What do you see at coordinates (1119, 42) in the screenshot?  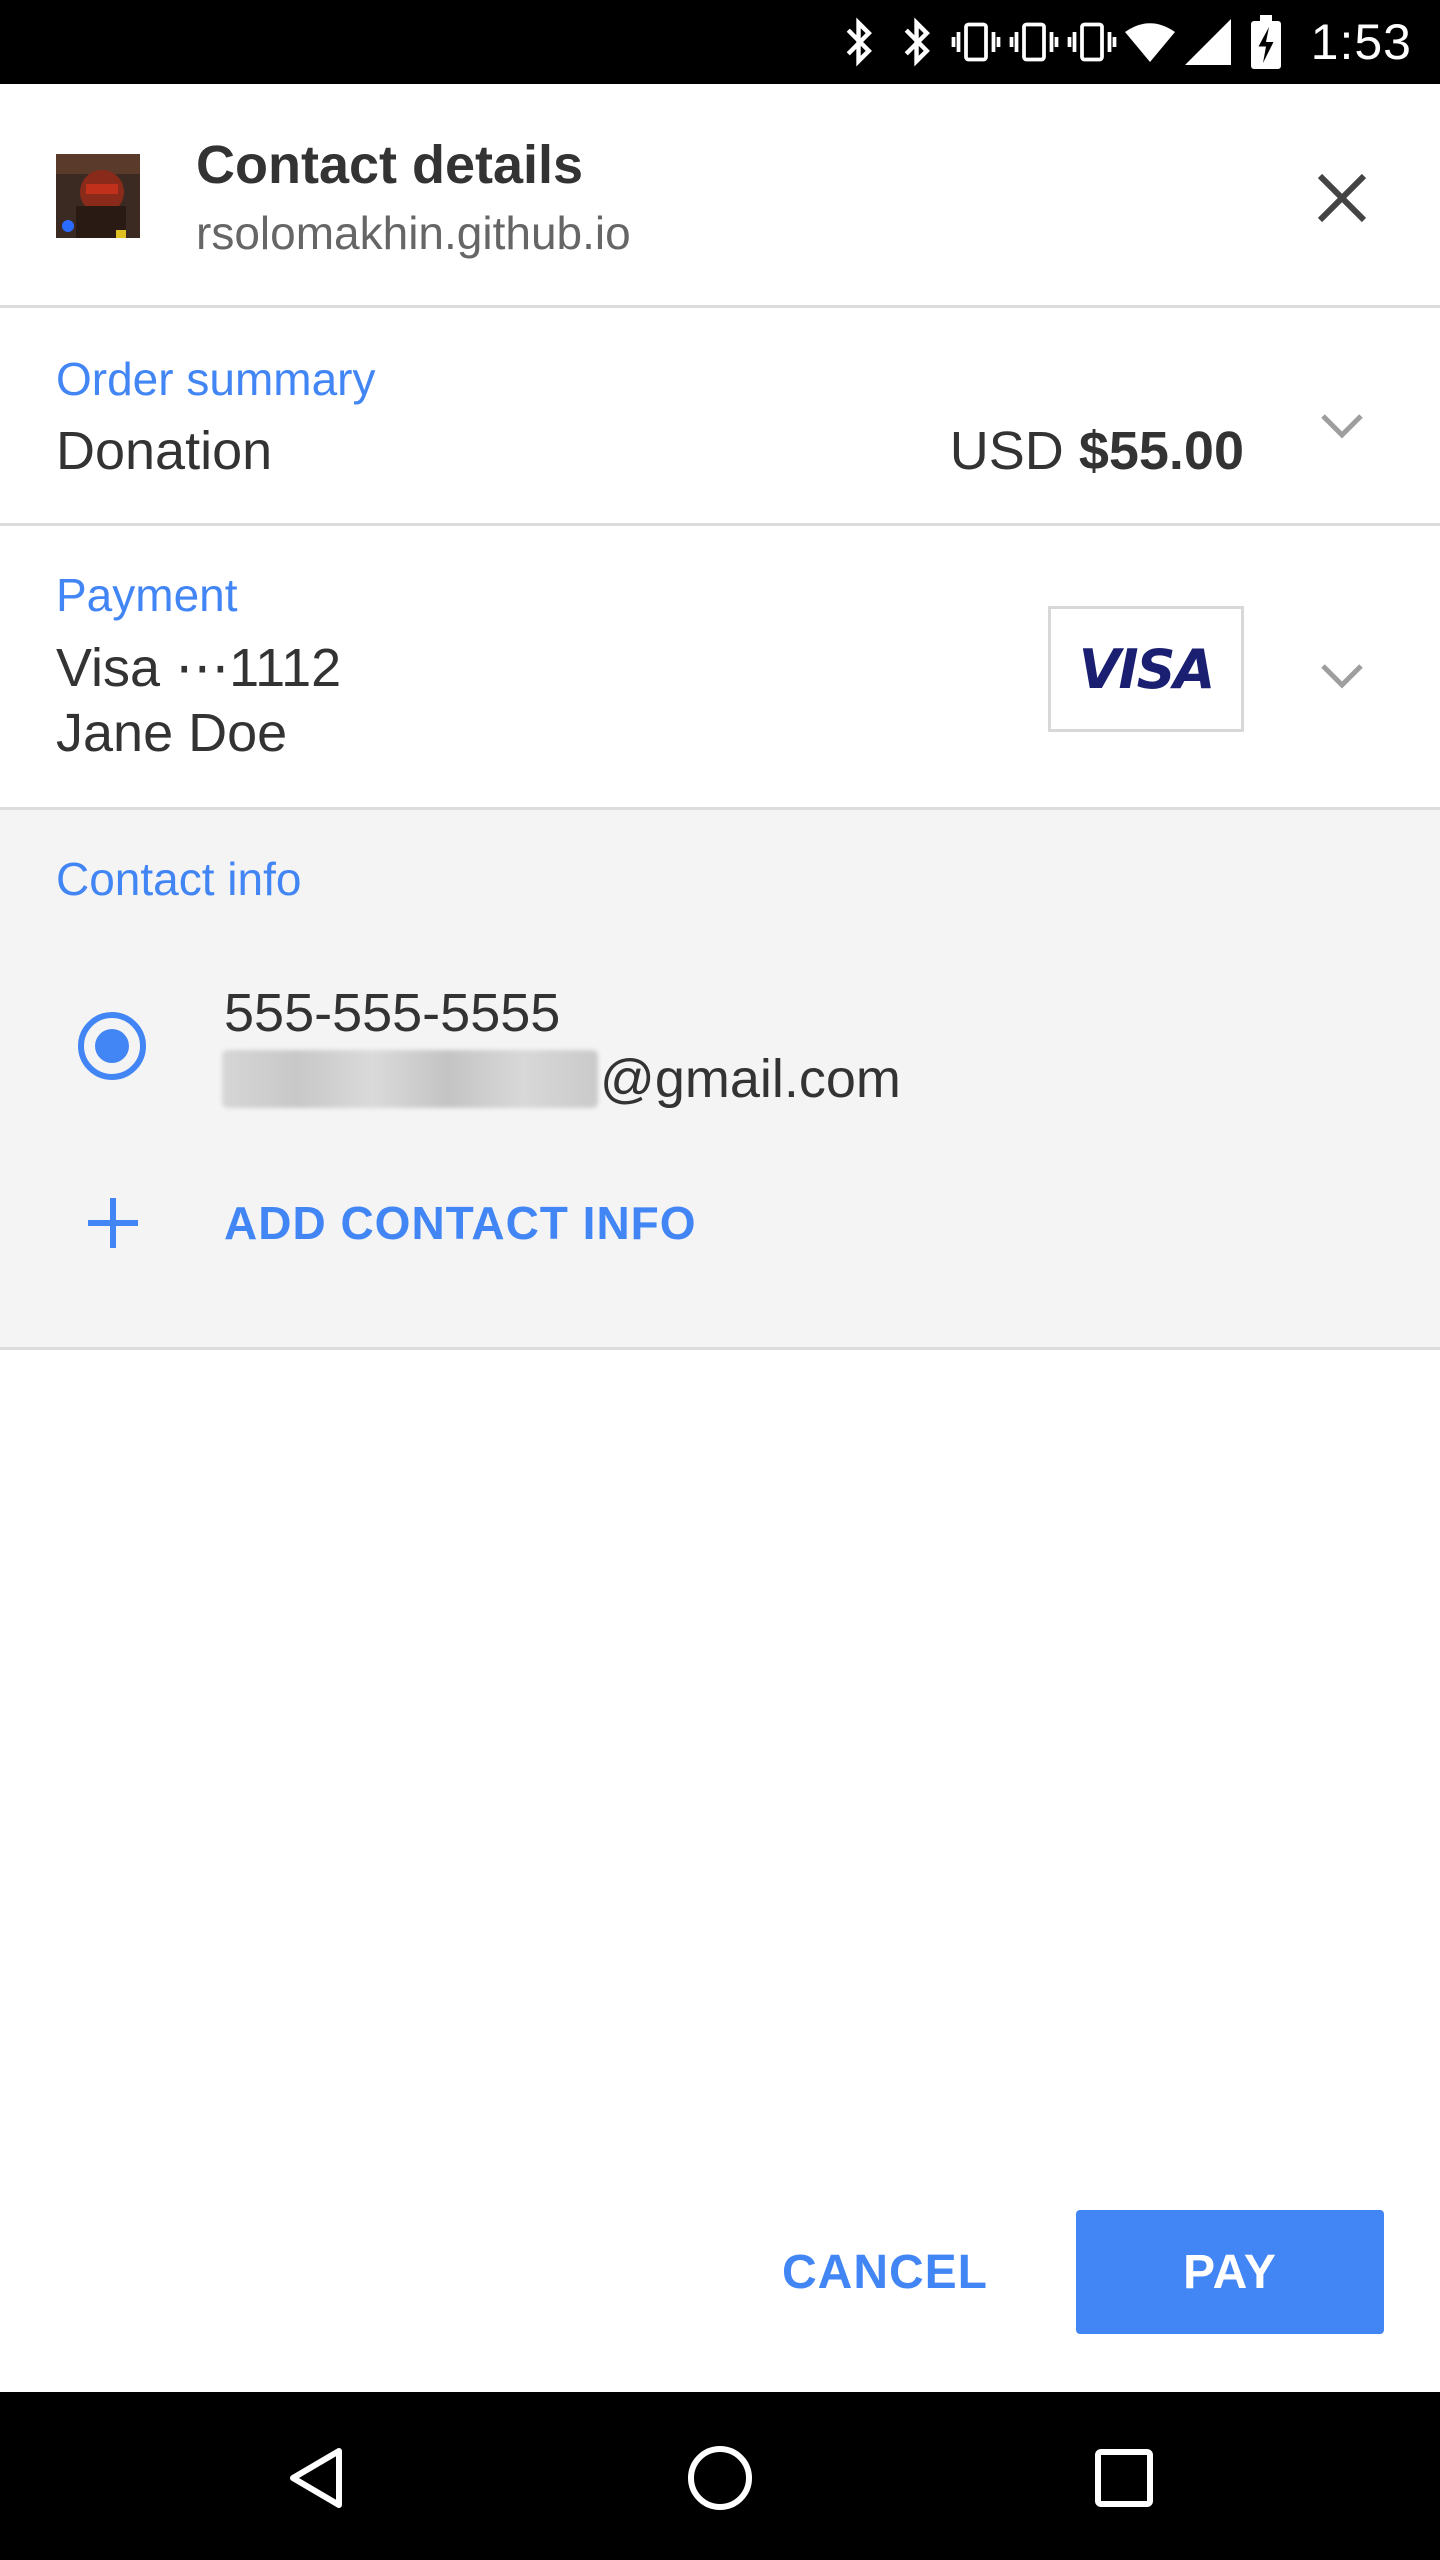 I see `status-icons: 1:53` at bounding box center [1119, 42].